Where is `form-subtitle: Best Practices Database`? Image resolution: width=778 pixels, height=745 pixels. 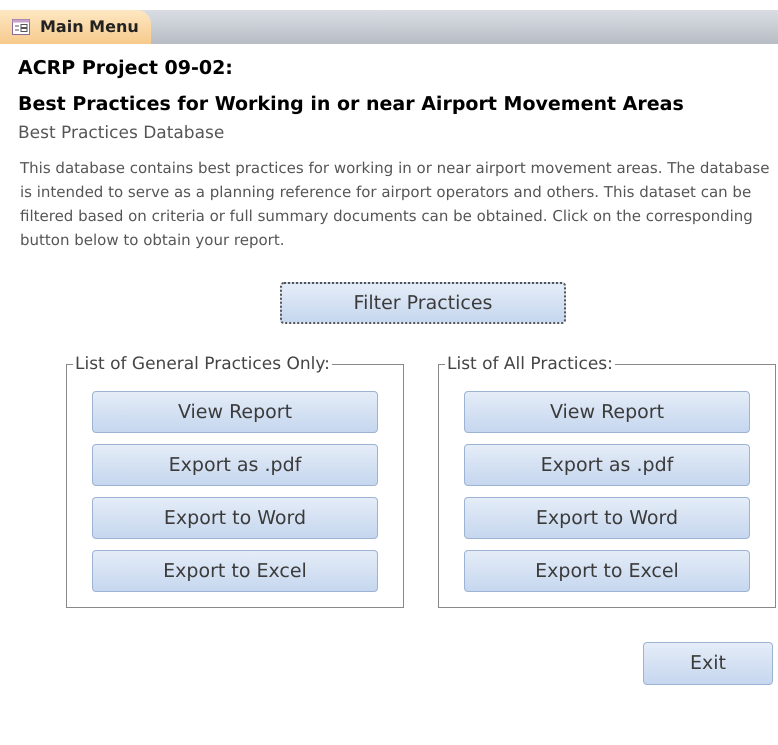 form-subtitle: Best Practices Database is located at coordinates (122, 133).